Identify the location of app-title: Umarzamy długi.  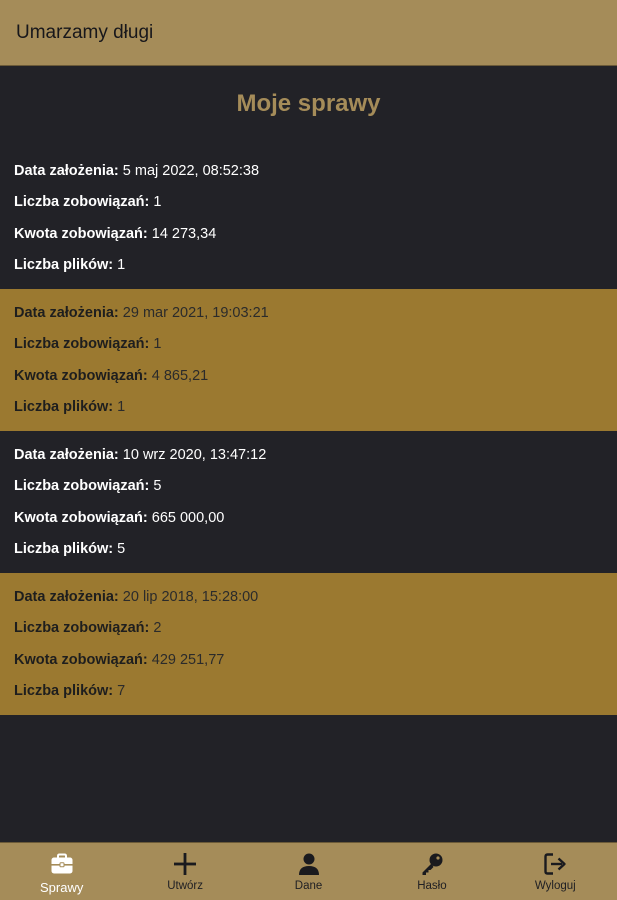
(85, 32).